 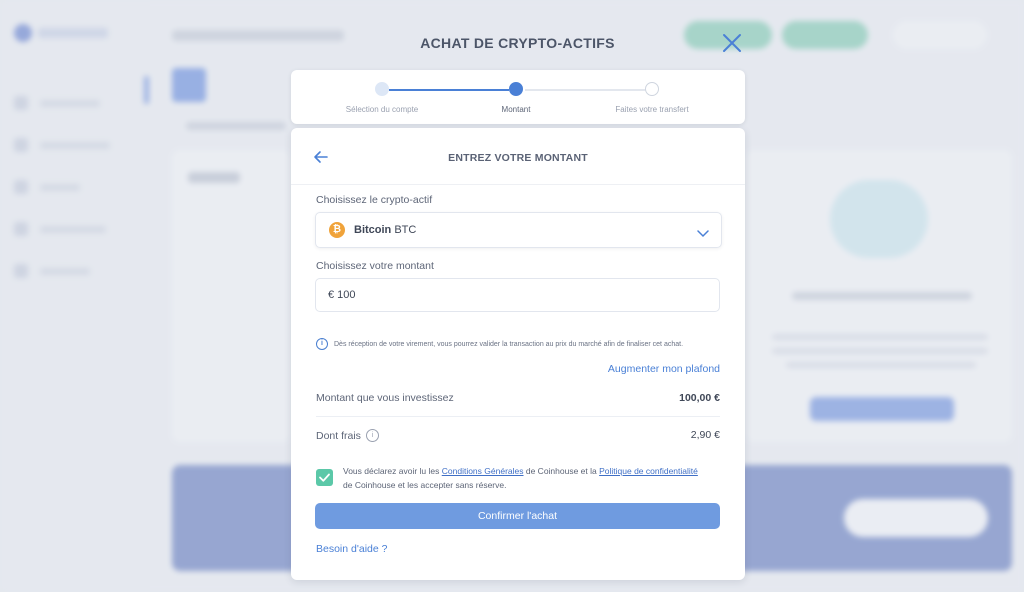 What do you see at coordinates (652, 109) in the screenshot?
I see `step-label-transfer: Faites votre transfert` at bounding box center [652, 109].